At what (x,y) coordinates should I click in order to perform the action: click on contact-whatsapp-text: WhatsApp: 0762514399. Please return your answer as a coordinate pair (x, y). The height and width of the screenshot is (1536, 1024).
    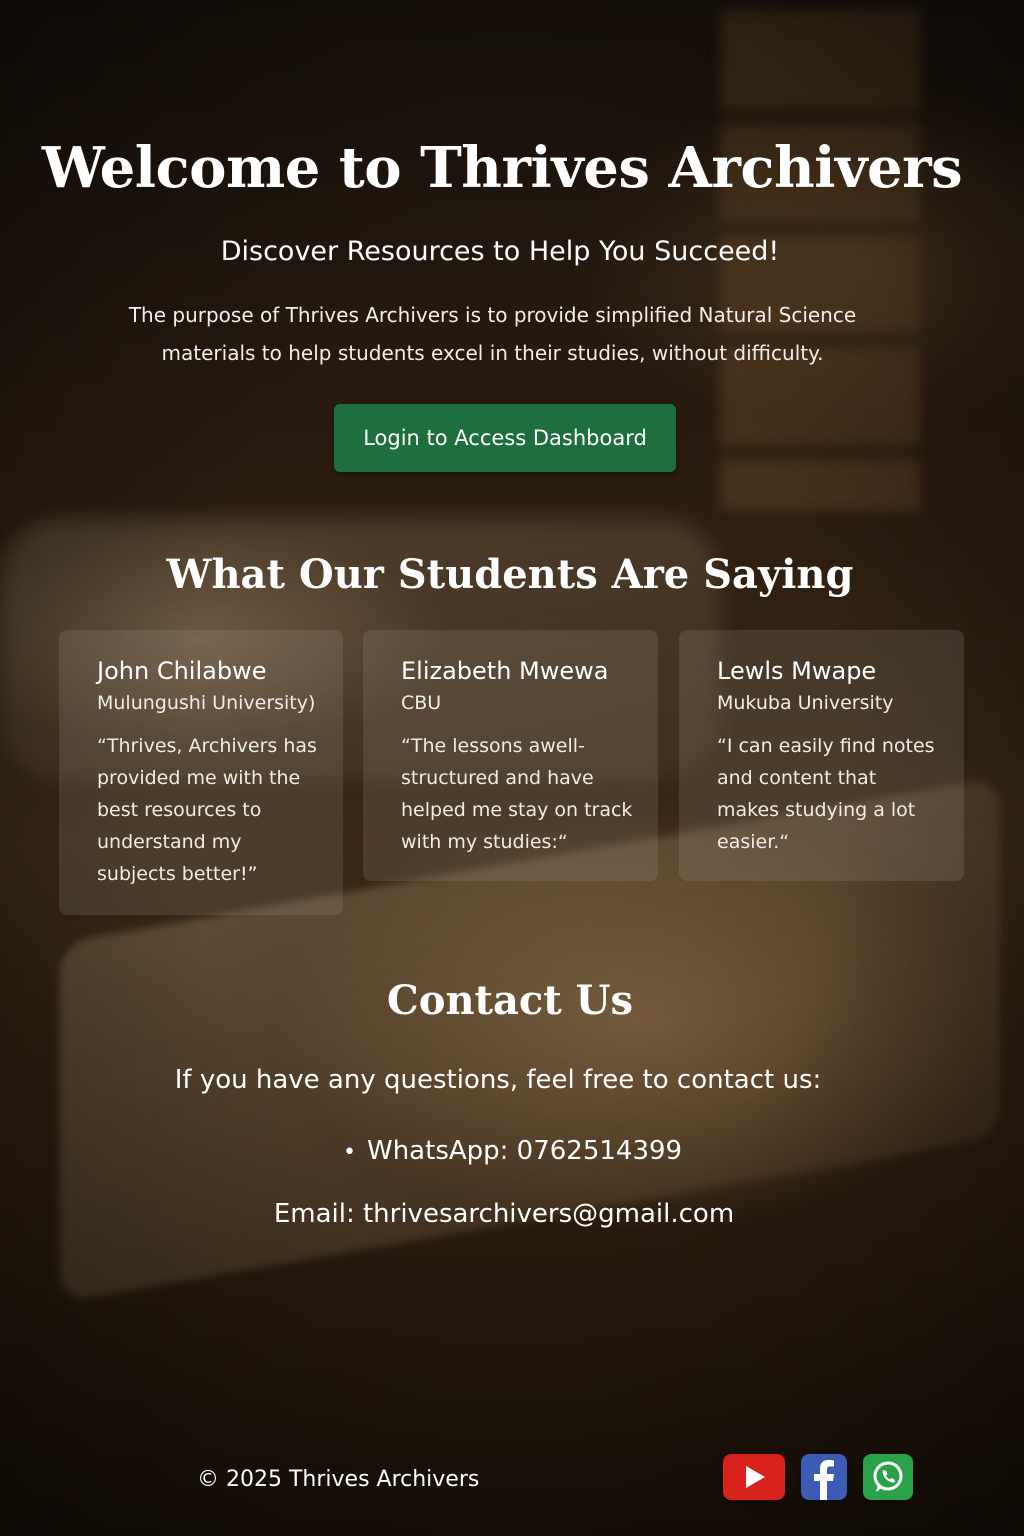
    Looking at the image, I should click on (525, 1151).